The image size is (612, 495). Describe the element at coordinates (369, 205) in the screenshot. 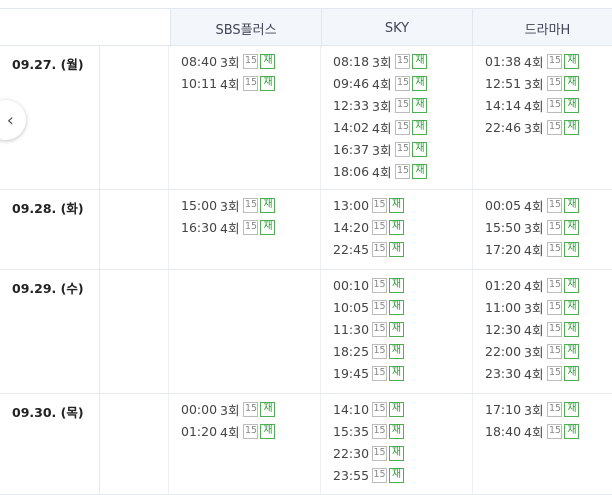

I see `list-item: 13:00 15 재` at that location.